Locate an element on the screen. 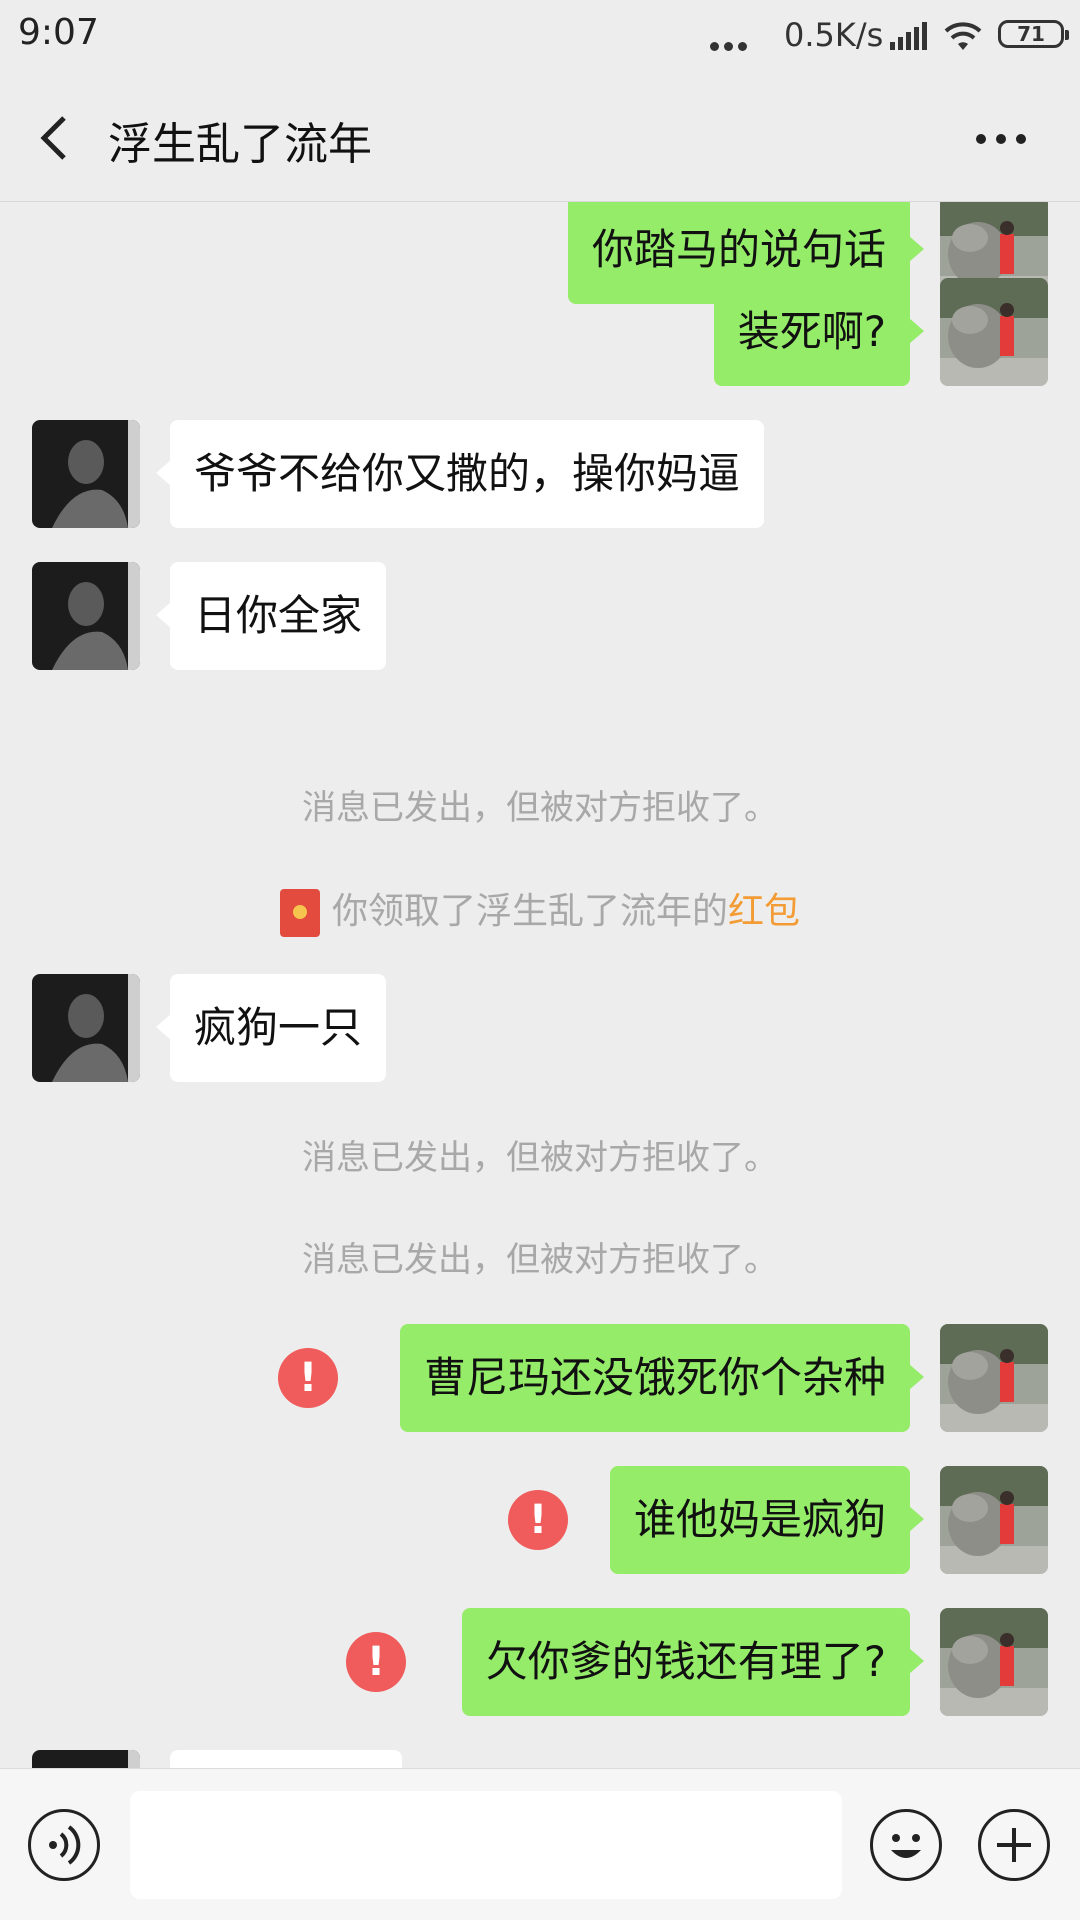  chat-title: 浮生乱了流年 is located at coordinates (240, 144).